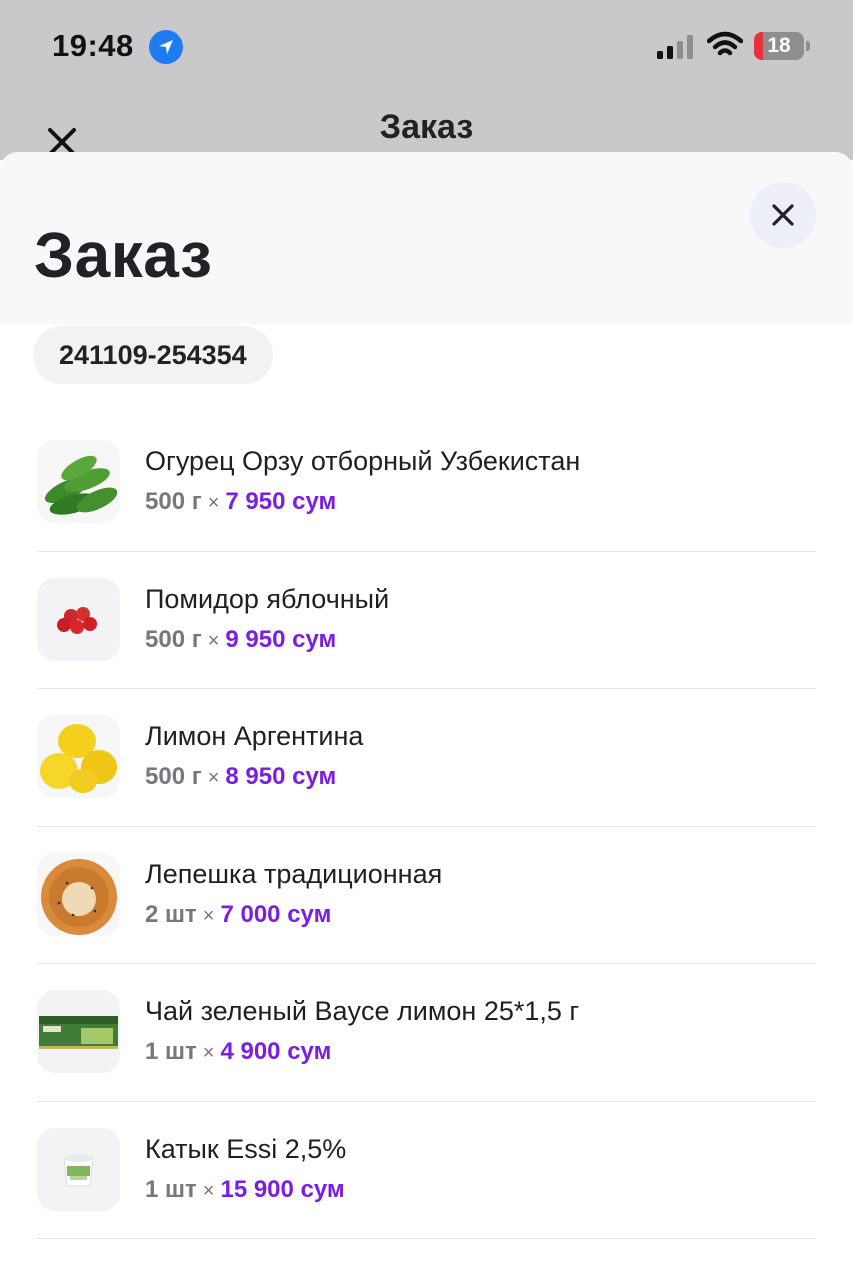 This screenshot has width=853, height=1280. I want to click on item-meta: 500 г × 7 950 сум, so click(240, 502).